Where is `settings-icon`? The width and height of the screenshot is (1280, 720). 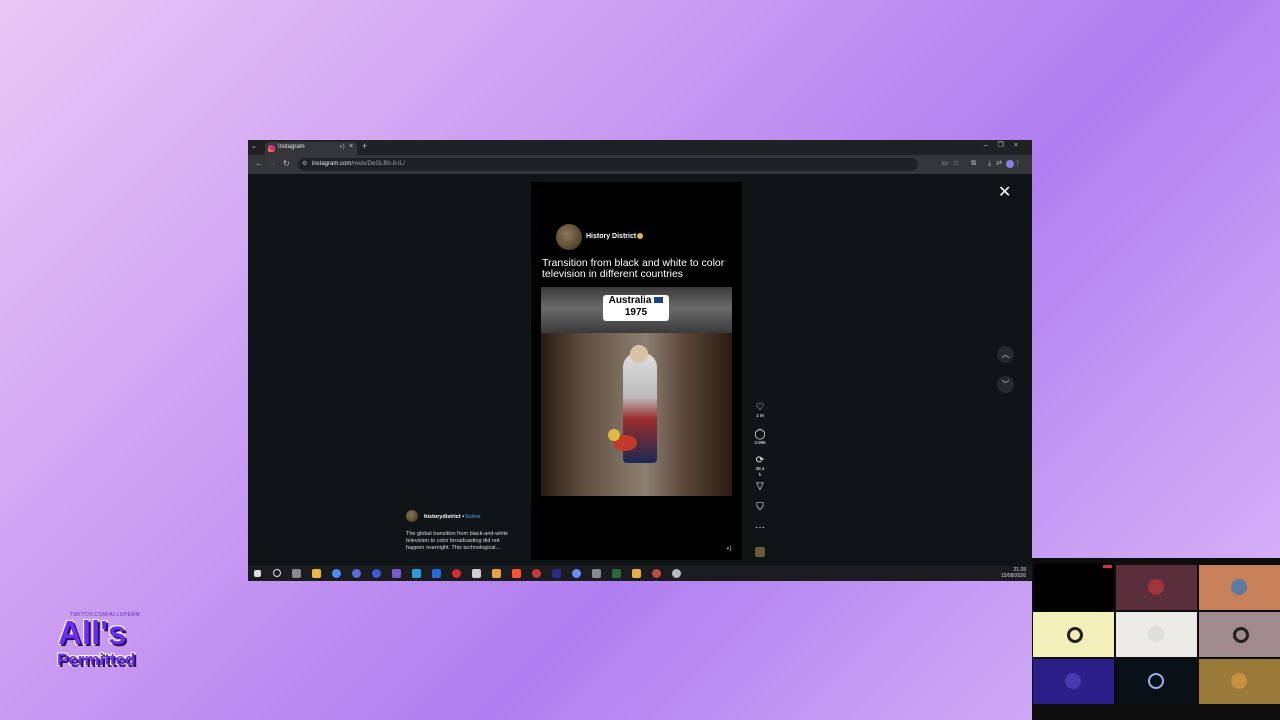 settings-icon is located at coordinates (676, 573).